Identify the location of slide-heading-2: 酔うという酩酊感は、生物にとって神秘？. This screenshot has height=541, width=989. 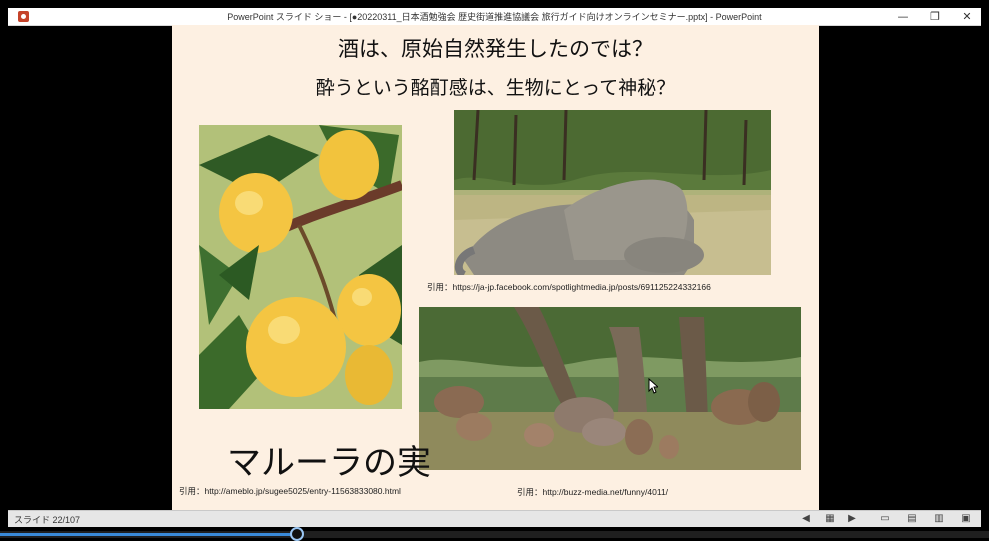
(495, 88).